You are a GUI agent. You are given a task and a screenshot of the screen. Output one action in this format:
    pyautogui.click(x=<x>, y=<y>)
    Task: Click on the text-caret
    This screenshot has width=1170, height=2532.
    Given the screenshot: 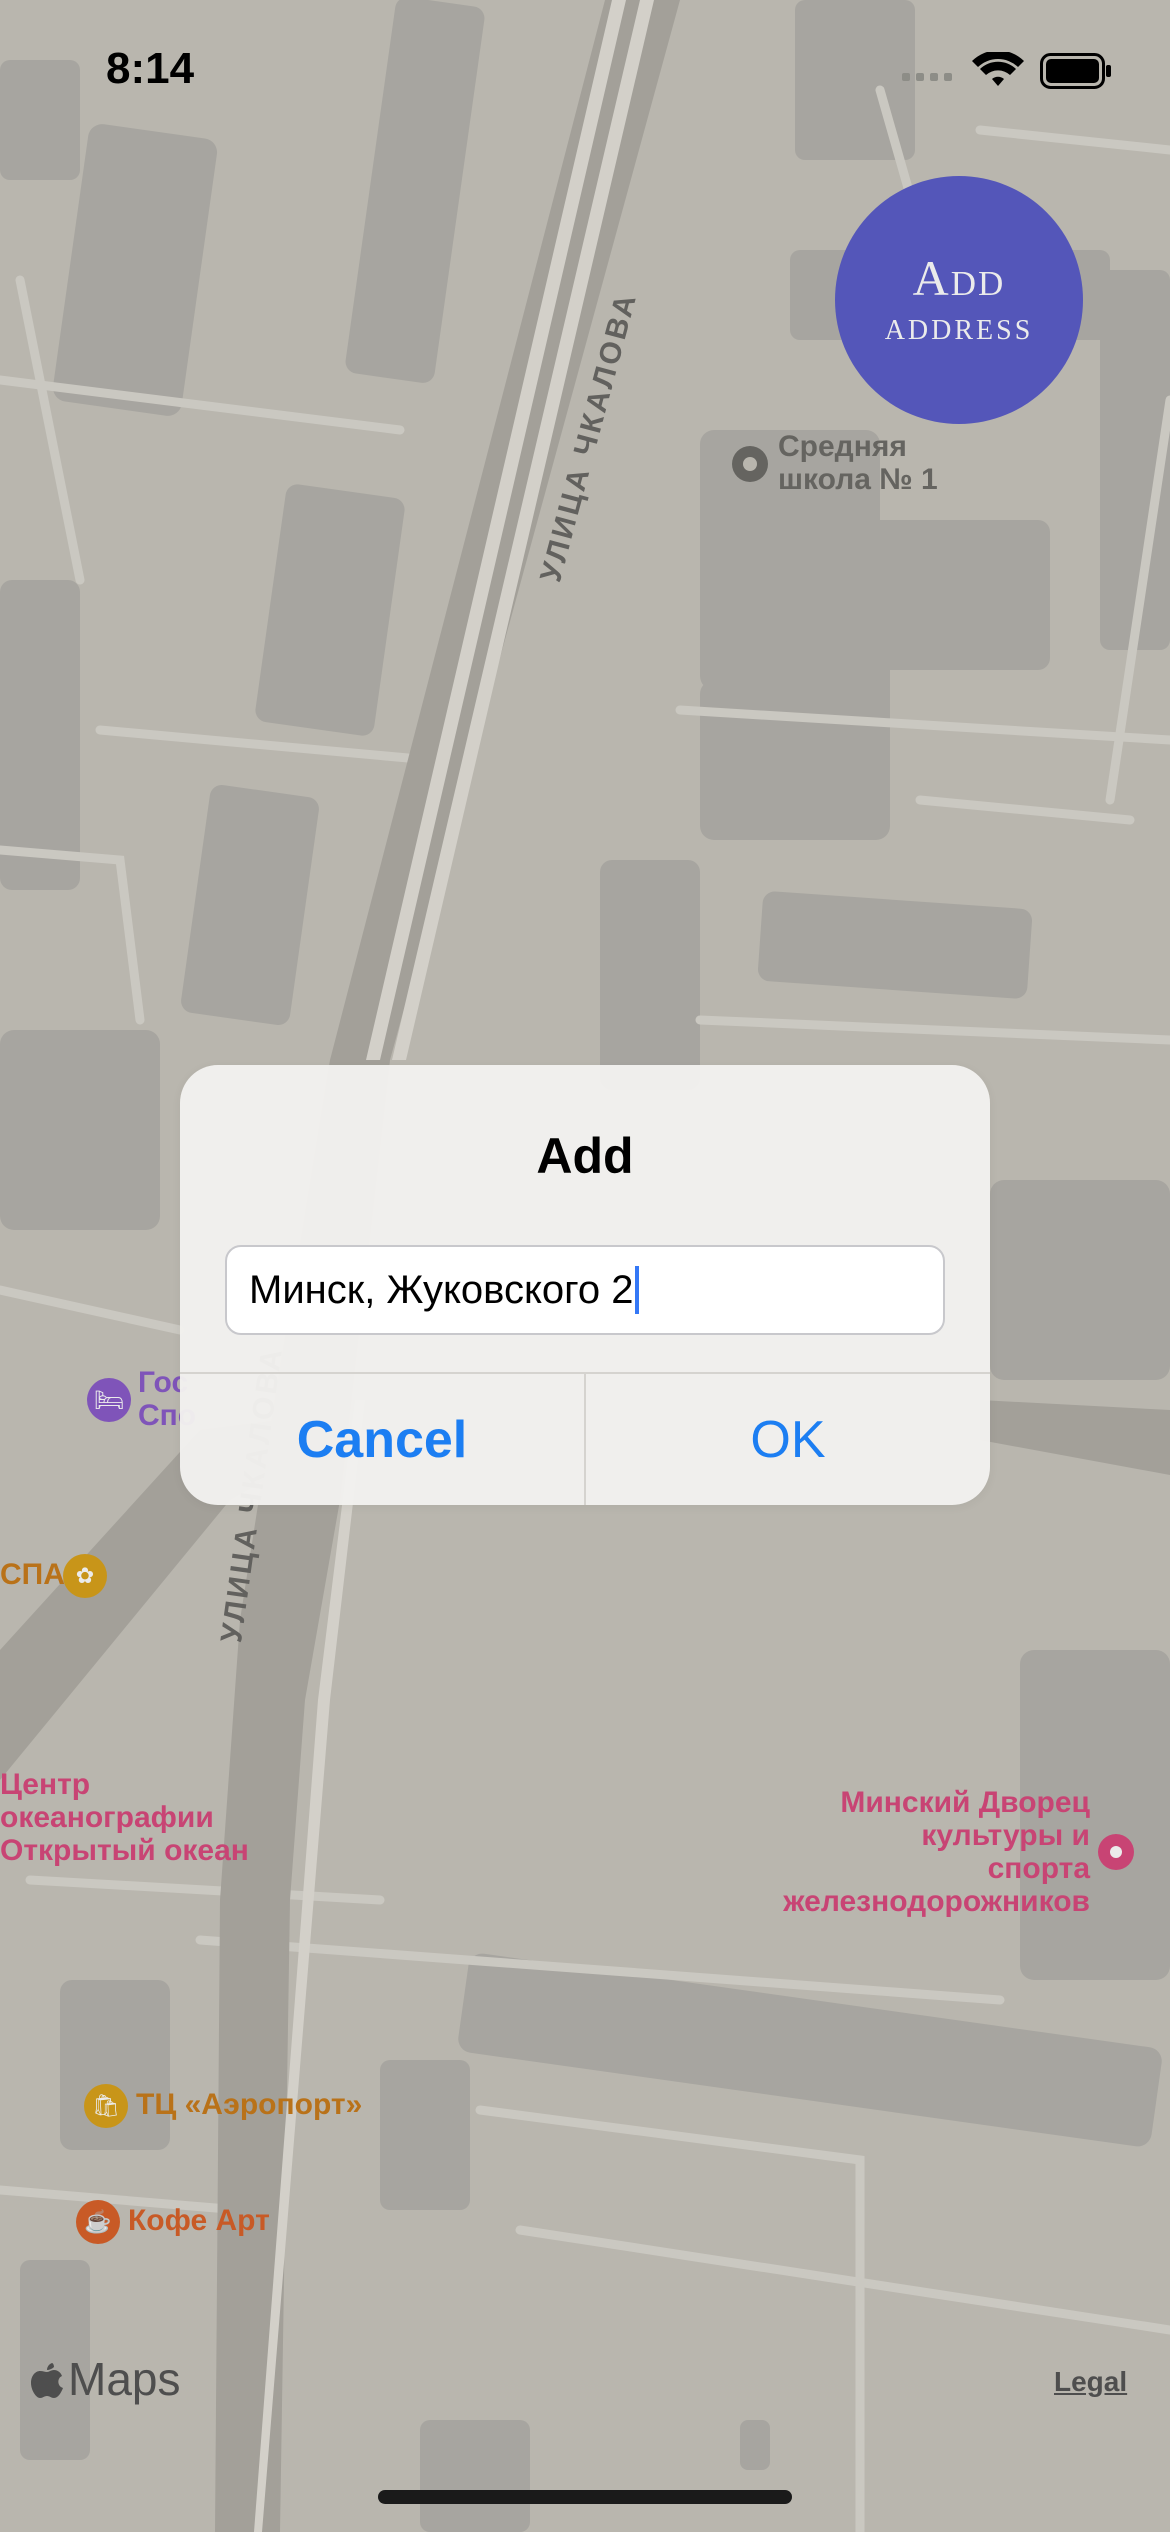 What is the action you would take?
    pyautogui.click(x=637, y=1290)
    